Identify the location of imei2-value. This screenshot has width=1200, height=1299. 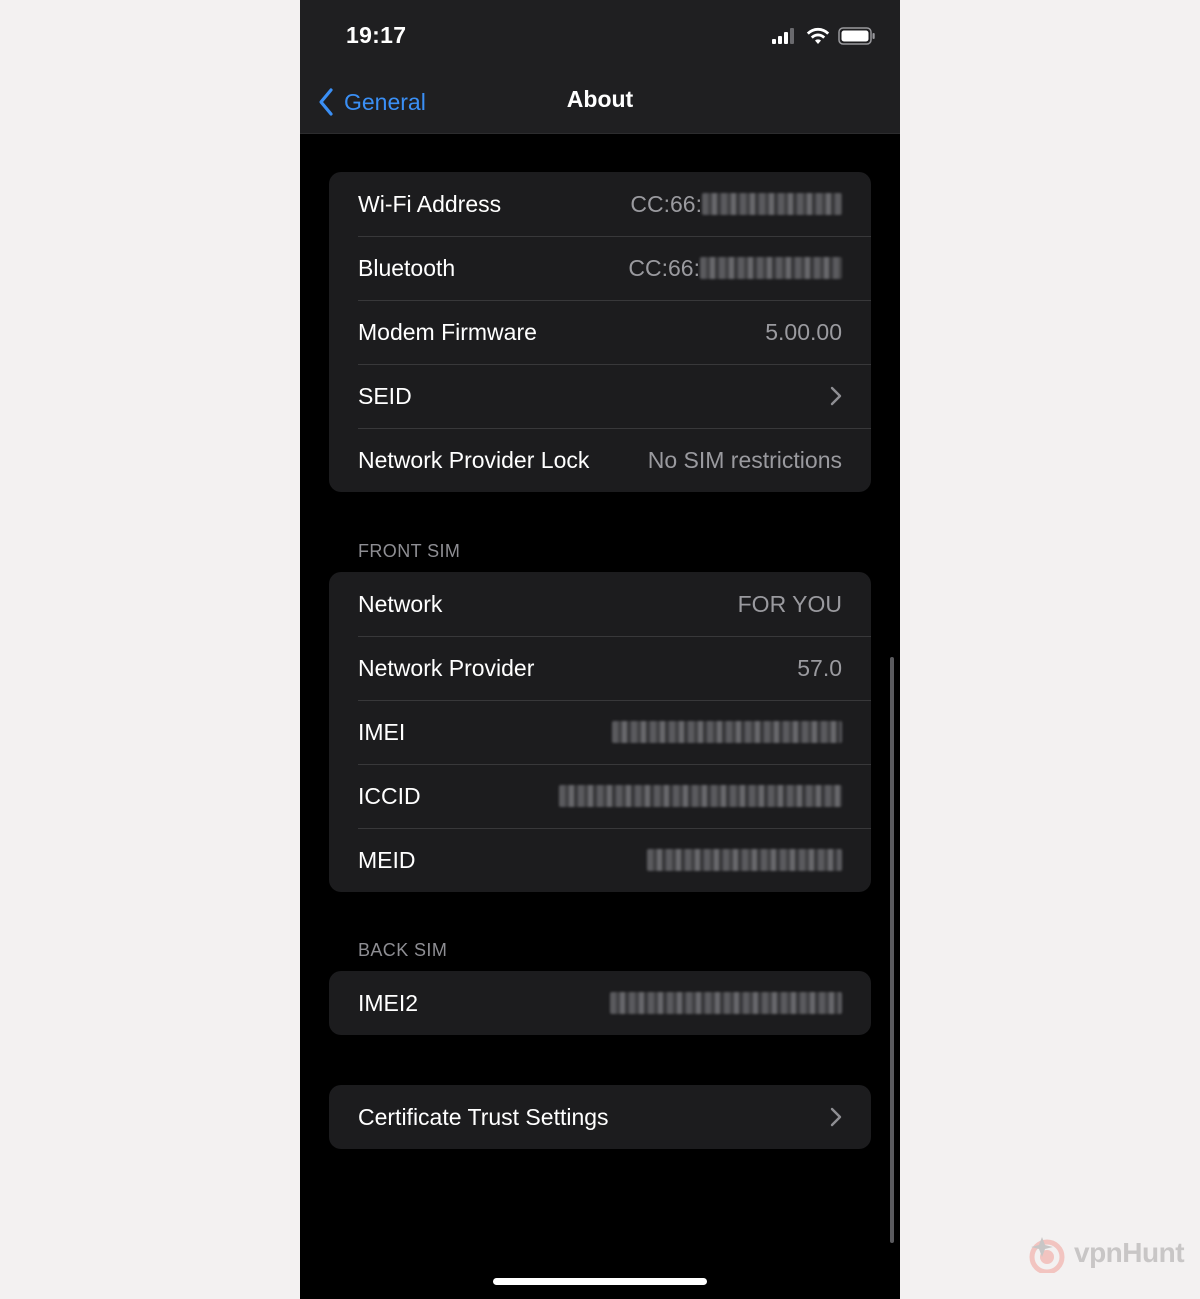
(726, 1003).